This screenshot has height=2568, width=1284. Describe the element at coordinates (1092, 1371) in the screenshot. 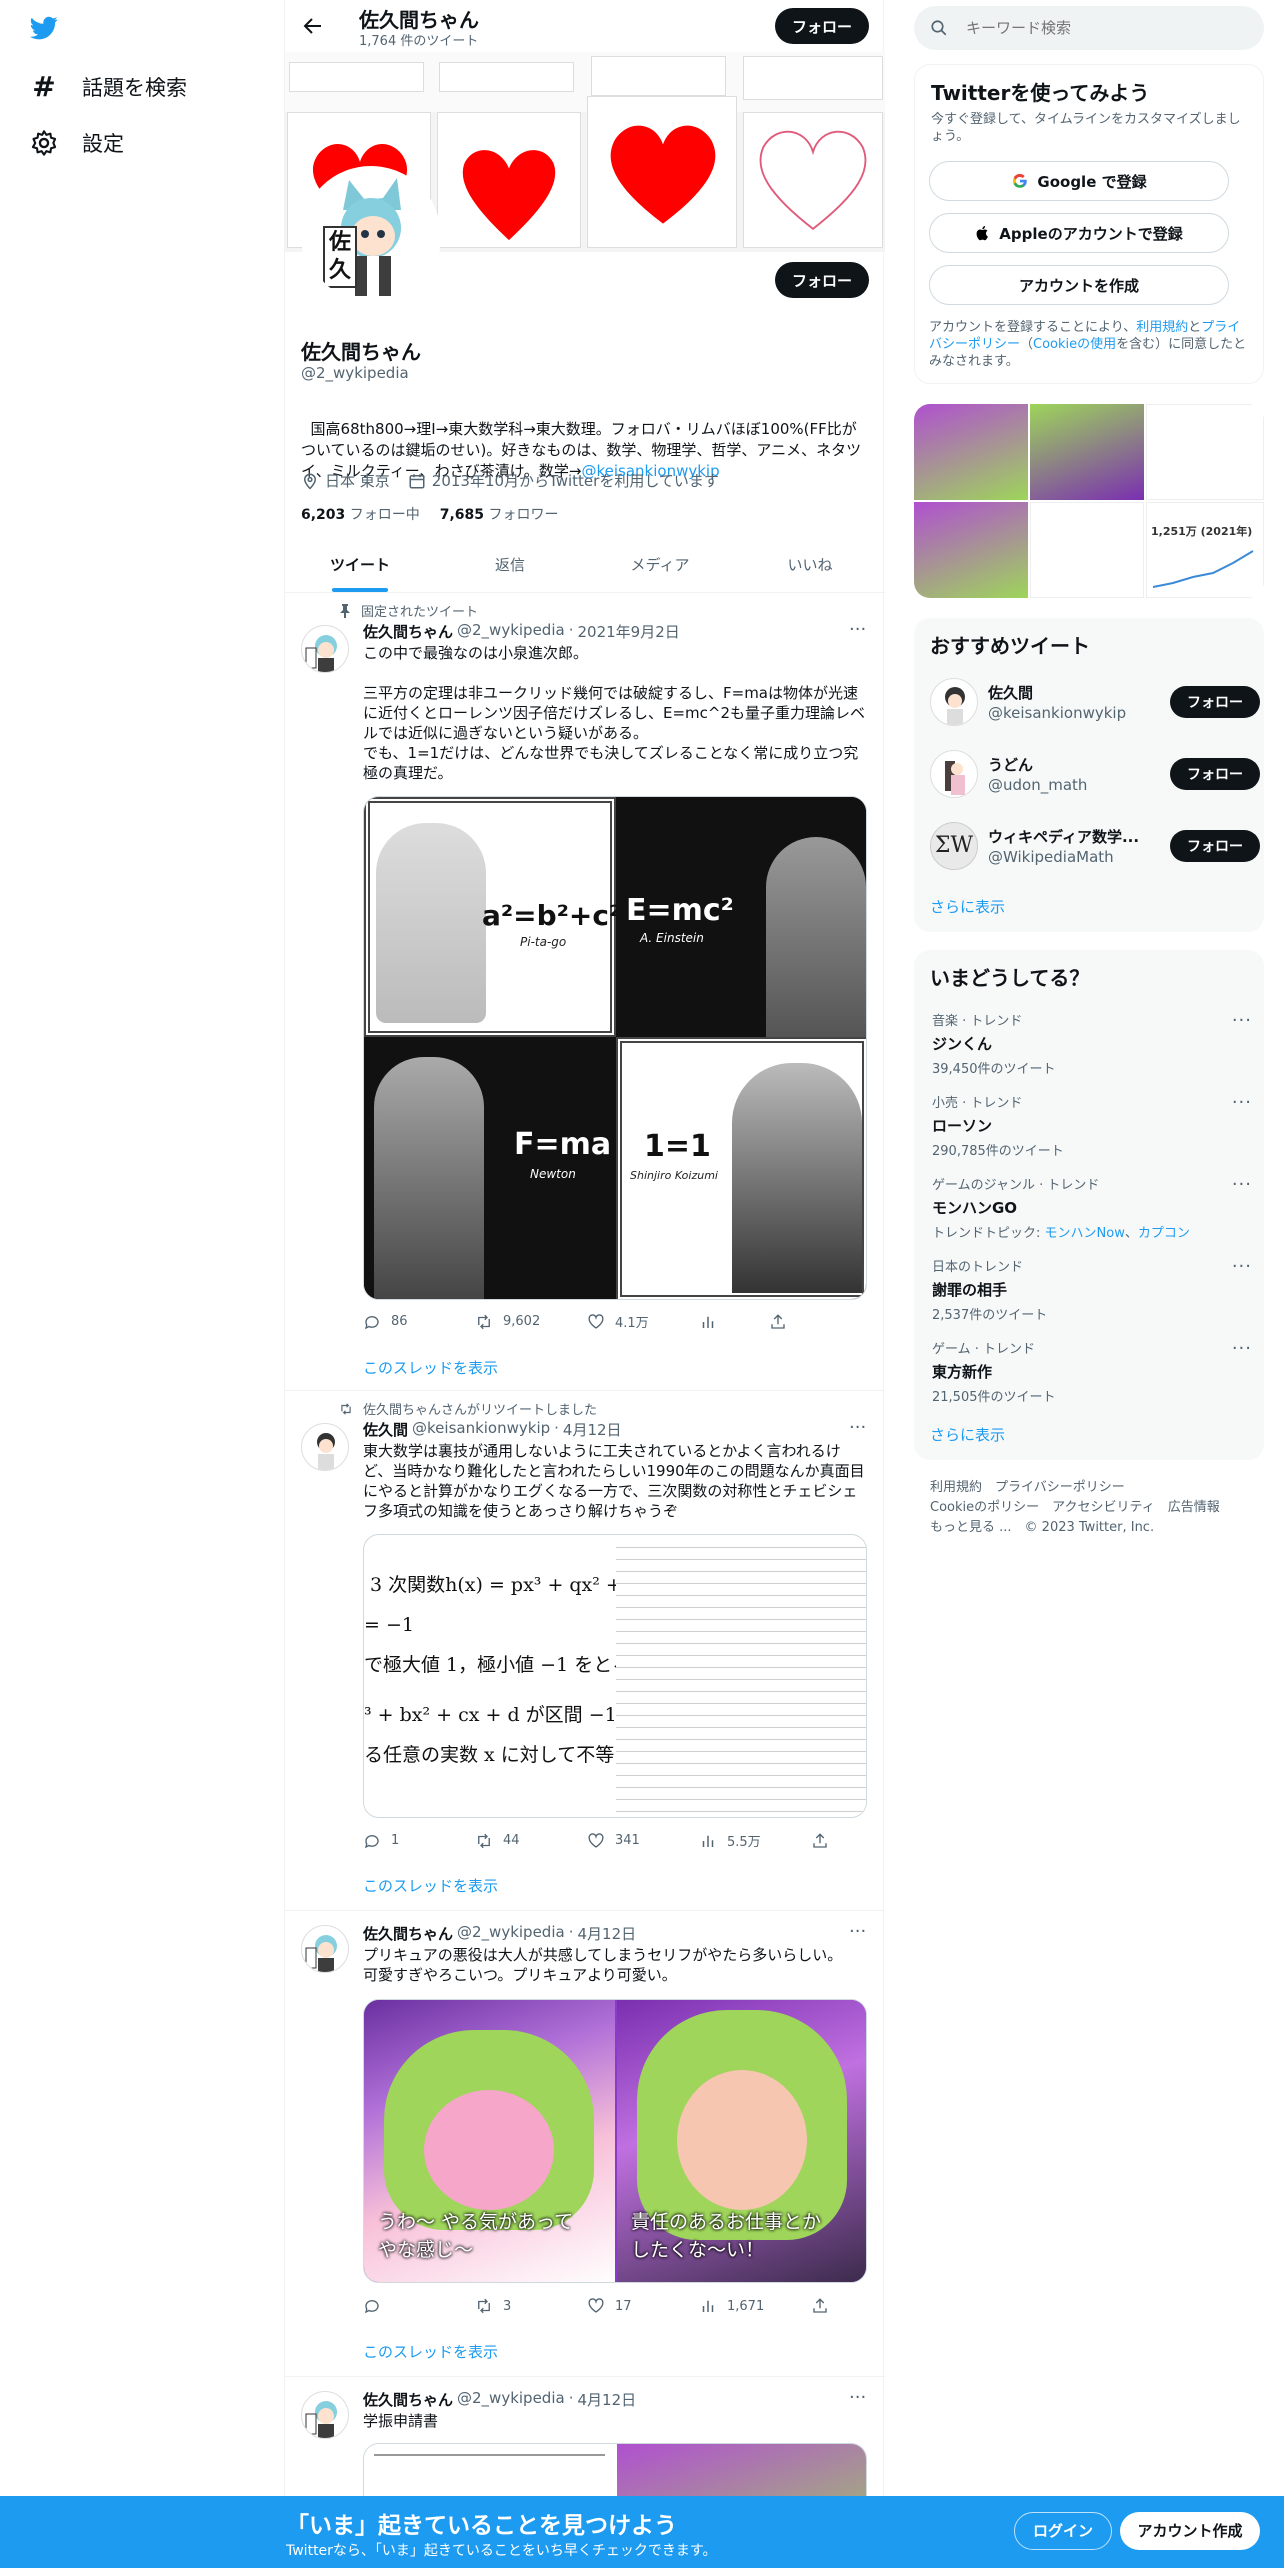

I see `trend-item: ゲーム · トレンド 東方新作 21,505件のツイート ···` at that location.